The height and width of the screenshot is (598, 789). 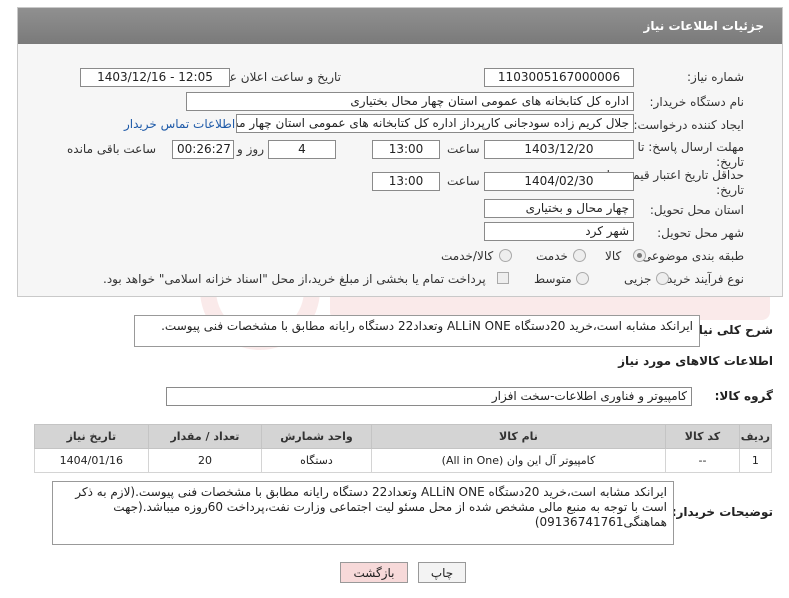 I want to click on purchase-radio-medium, so click(x=582, y=278).